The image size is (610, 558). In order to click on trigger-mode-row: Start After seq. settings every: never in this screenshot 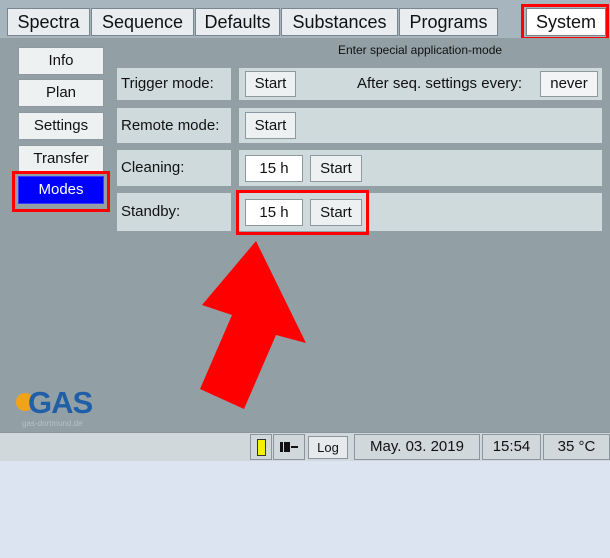, I will do `click(420, 84)`.